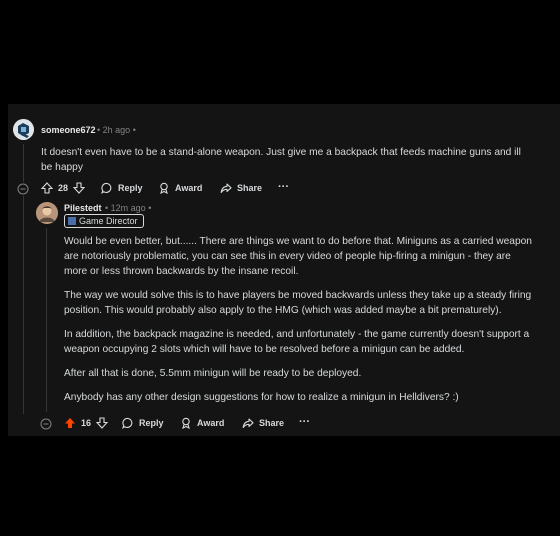  I want to click on upvote-icon-active, so click(70, 423).